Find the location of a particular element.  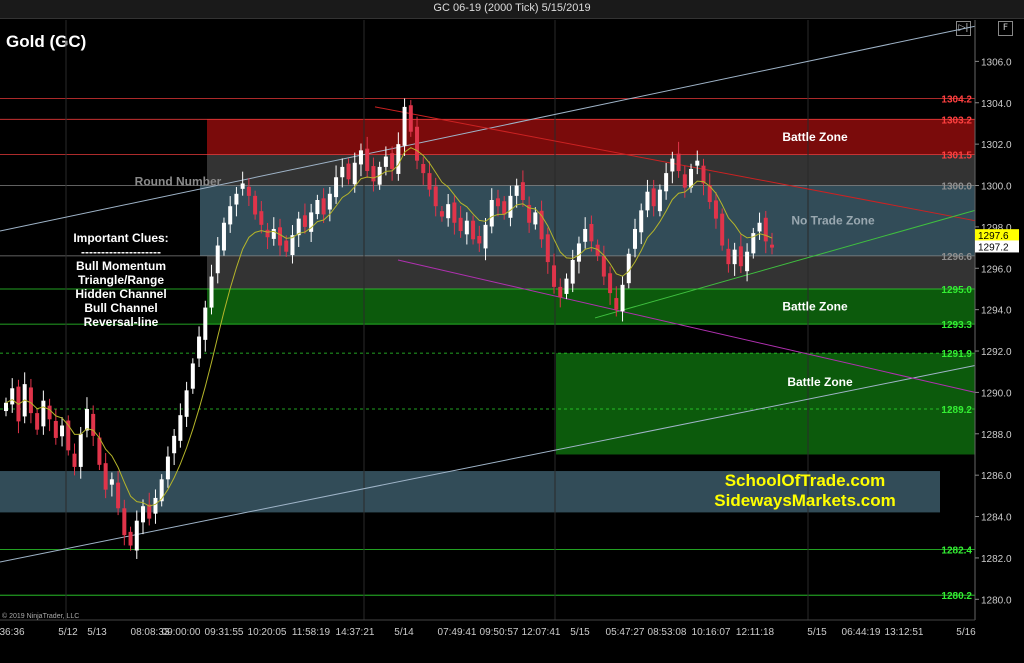

price-level-label: 1291.9 is located at coordinates (956, 354).